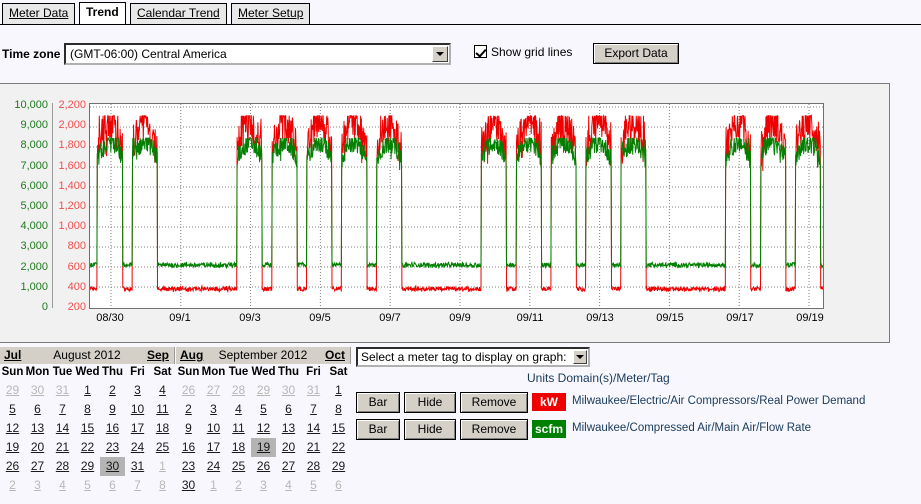 This screenshot has width=921, height=504. I want to click on timezone-select: (GMT-06:00) Central America, so click(257, 54).